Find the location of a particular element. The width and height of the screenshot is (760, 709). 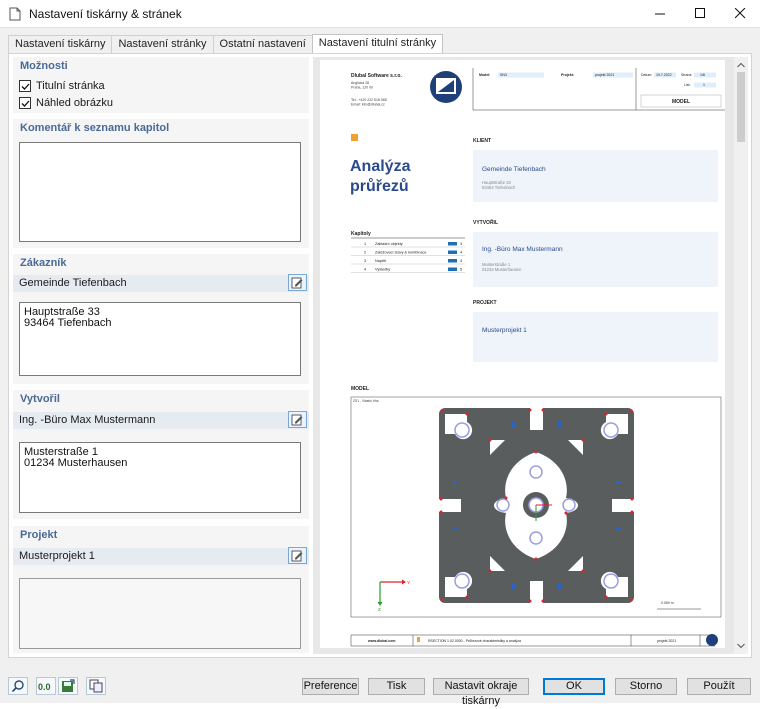

cancel-button: Storno is located at coordinates (646, 686).